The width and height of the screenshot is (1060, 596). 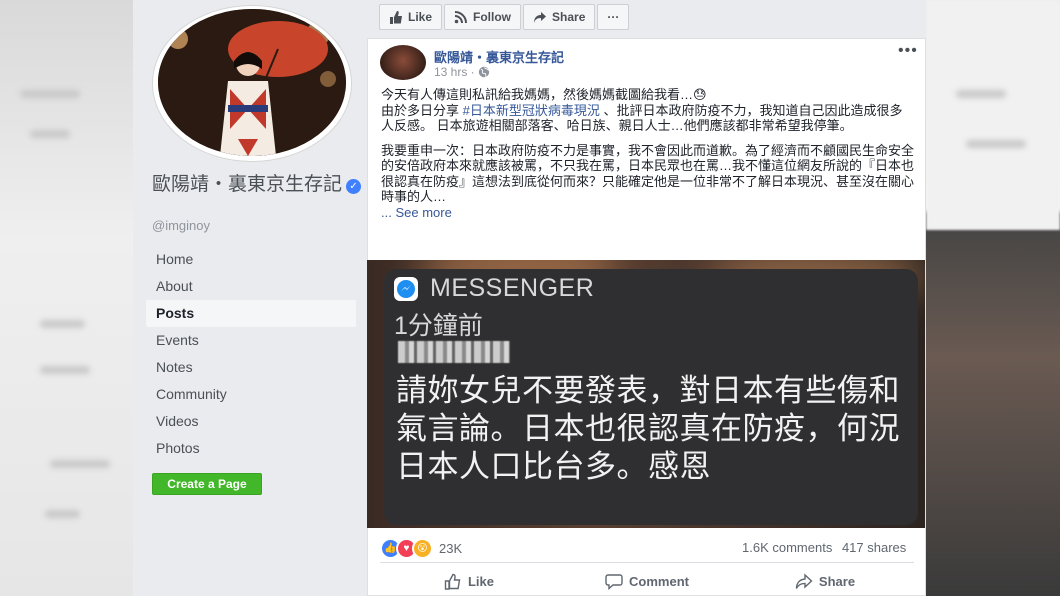 I want to click on see-more-link: ... See more, so click(x=647, y=213).